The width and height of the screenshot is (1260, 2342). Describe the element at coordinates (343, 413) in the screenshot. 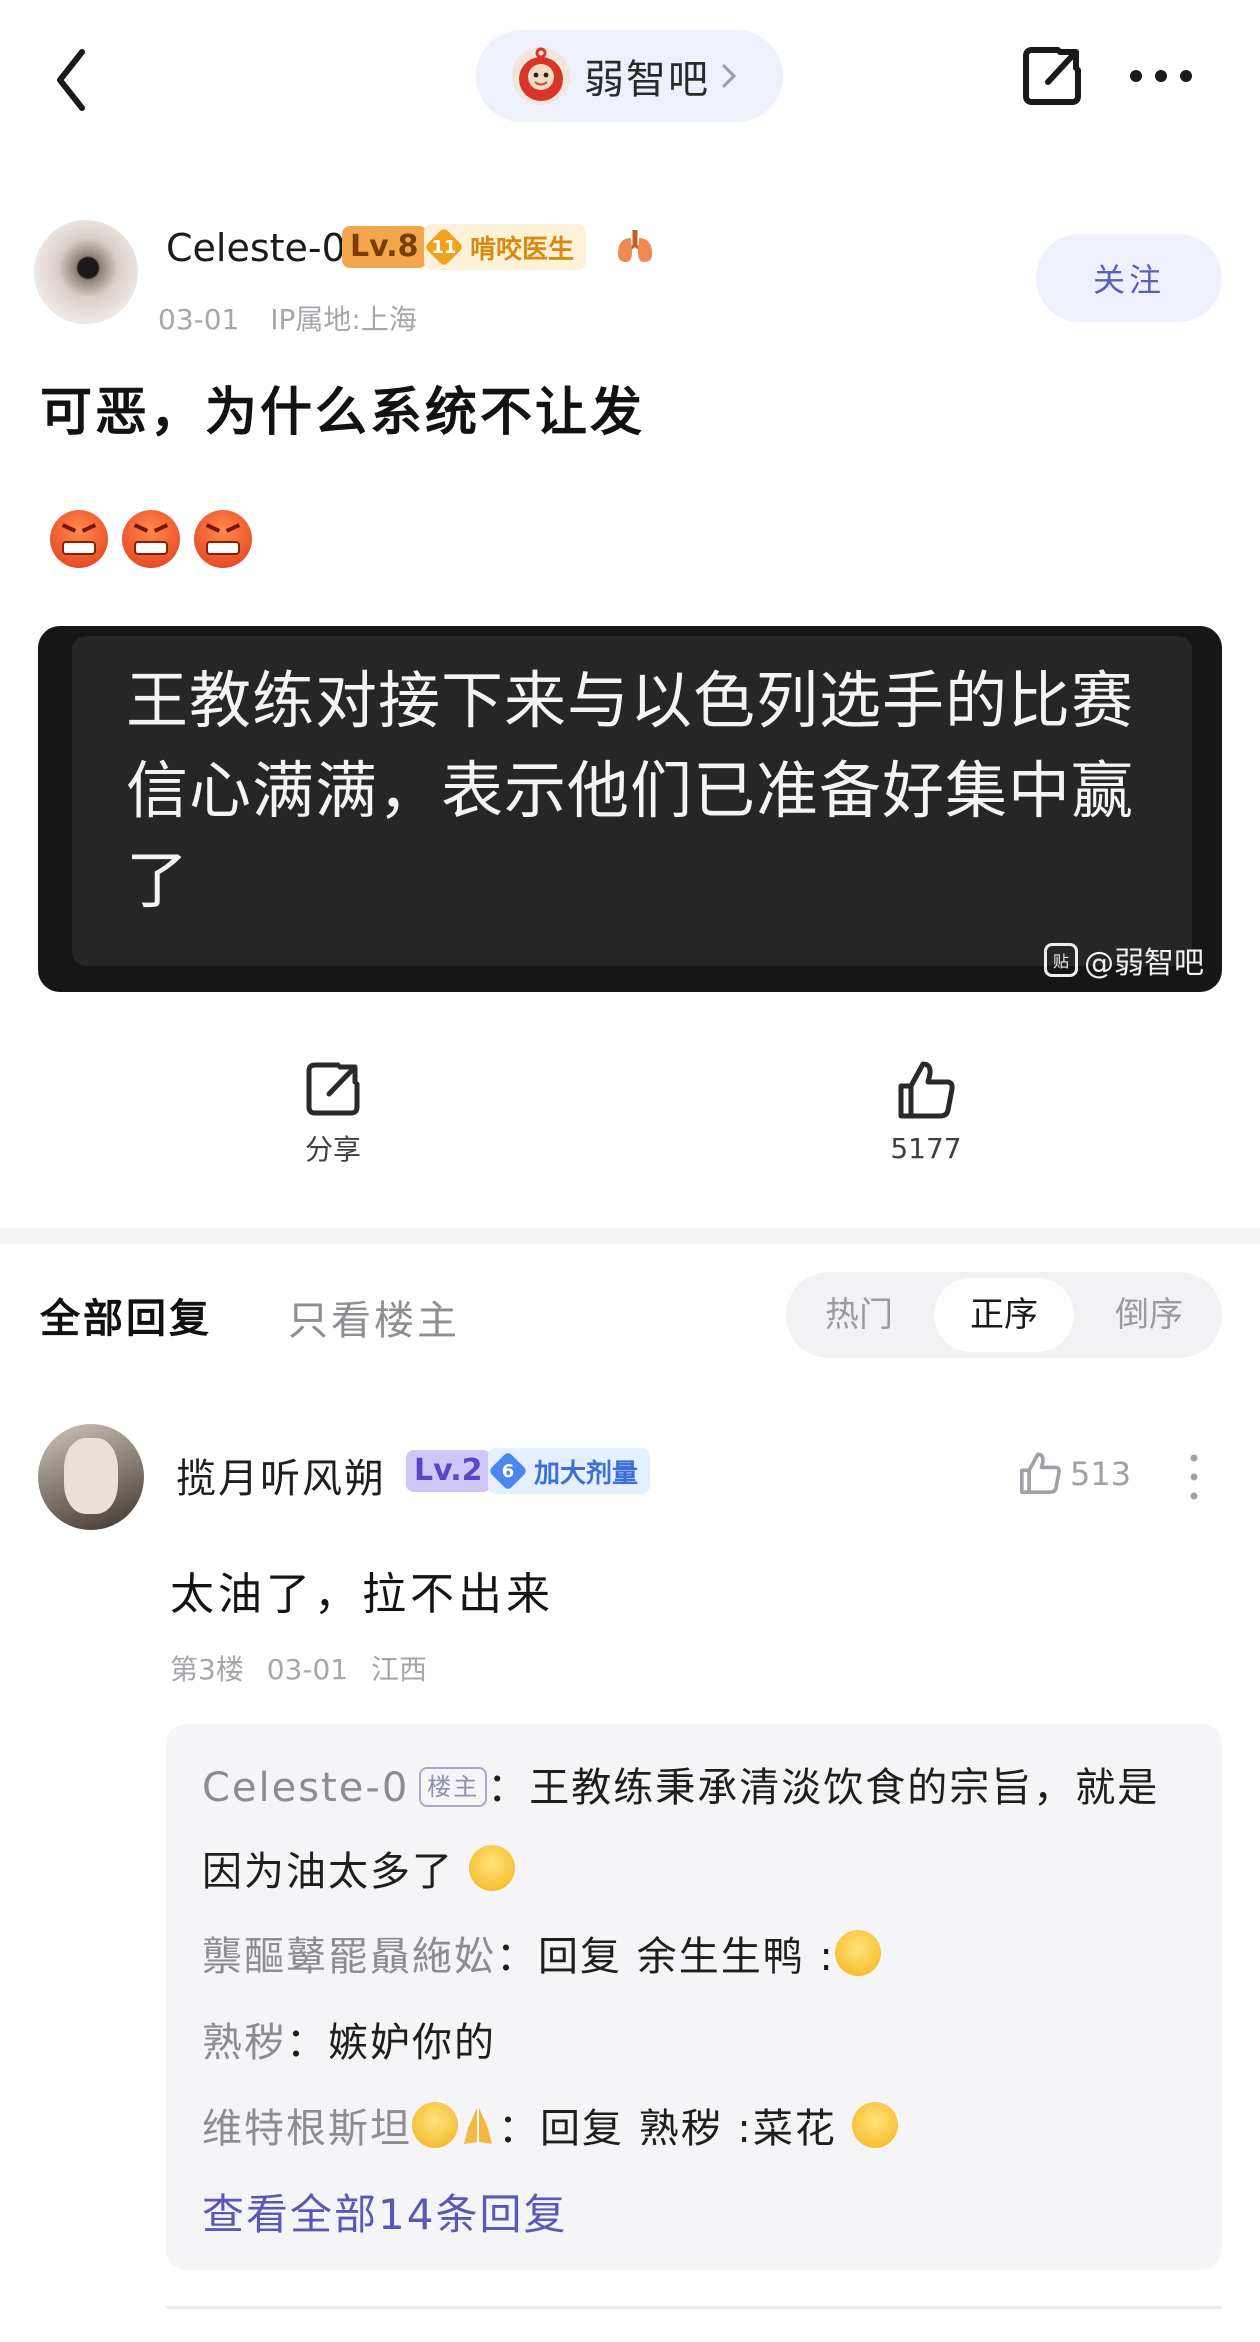

I see `post-title: 可恶，为什么系统不让发` at that location.